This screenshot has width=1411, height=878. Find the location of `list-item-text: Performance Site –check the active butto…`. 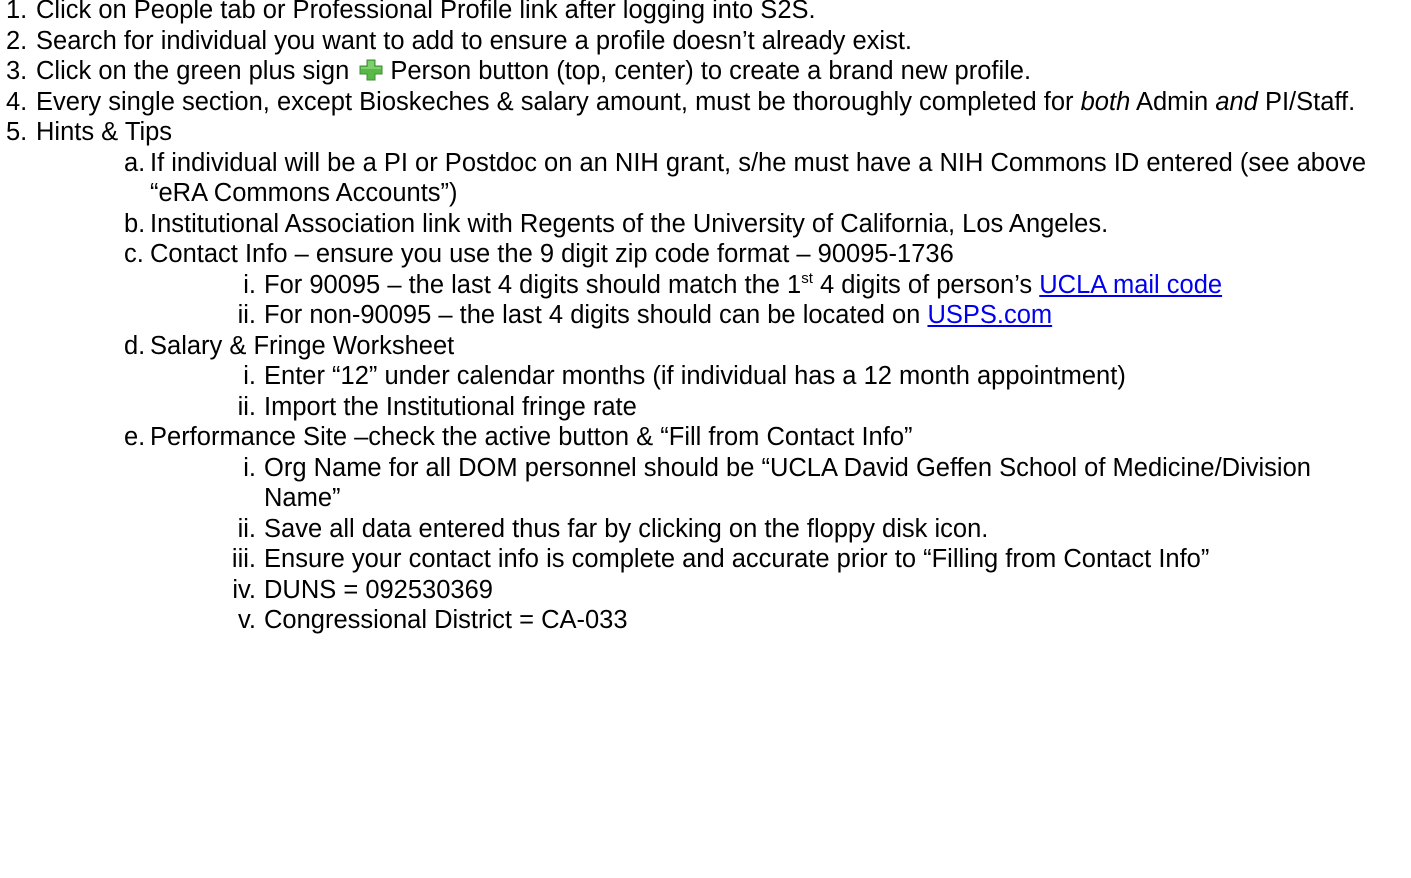

list-item-text: Performance Site –check the active butto… is located at coordinates (531, 437).